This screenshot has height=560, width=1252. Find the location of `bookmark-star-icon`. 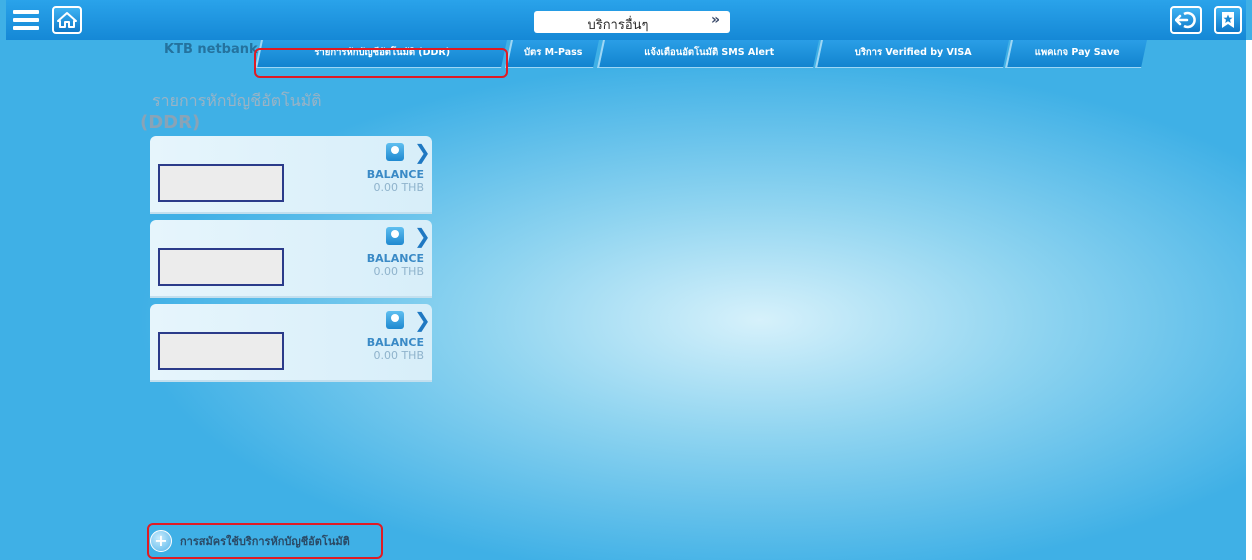

bookmark-star-icon is located at coordinates (1228, 20).